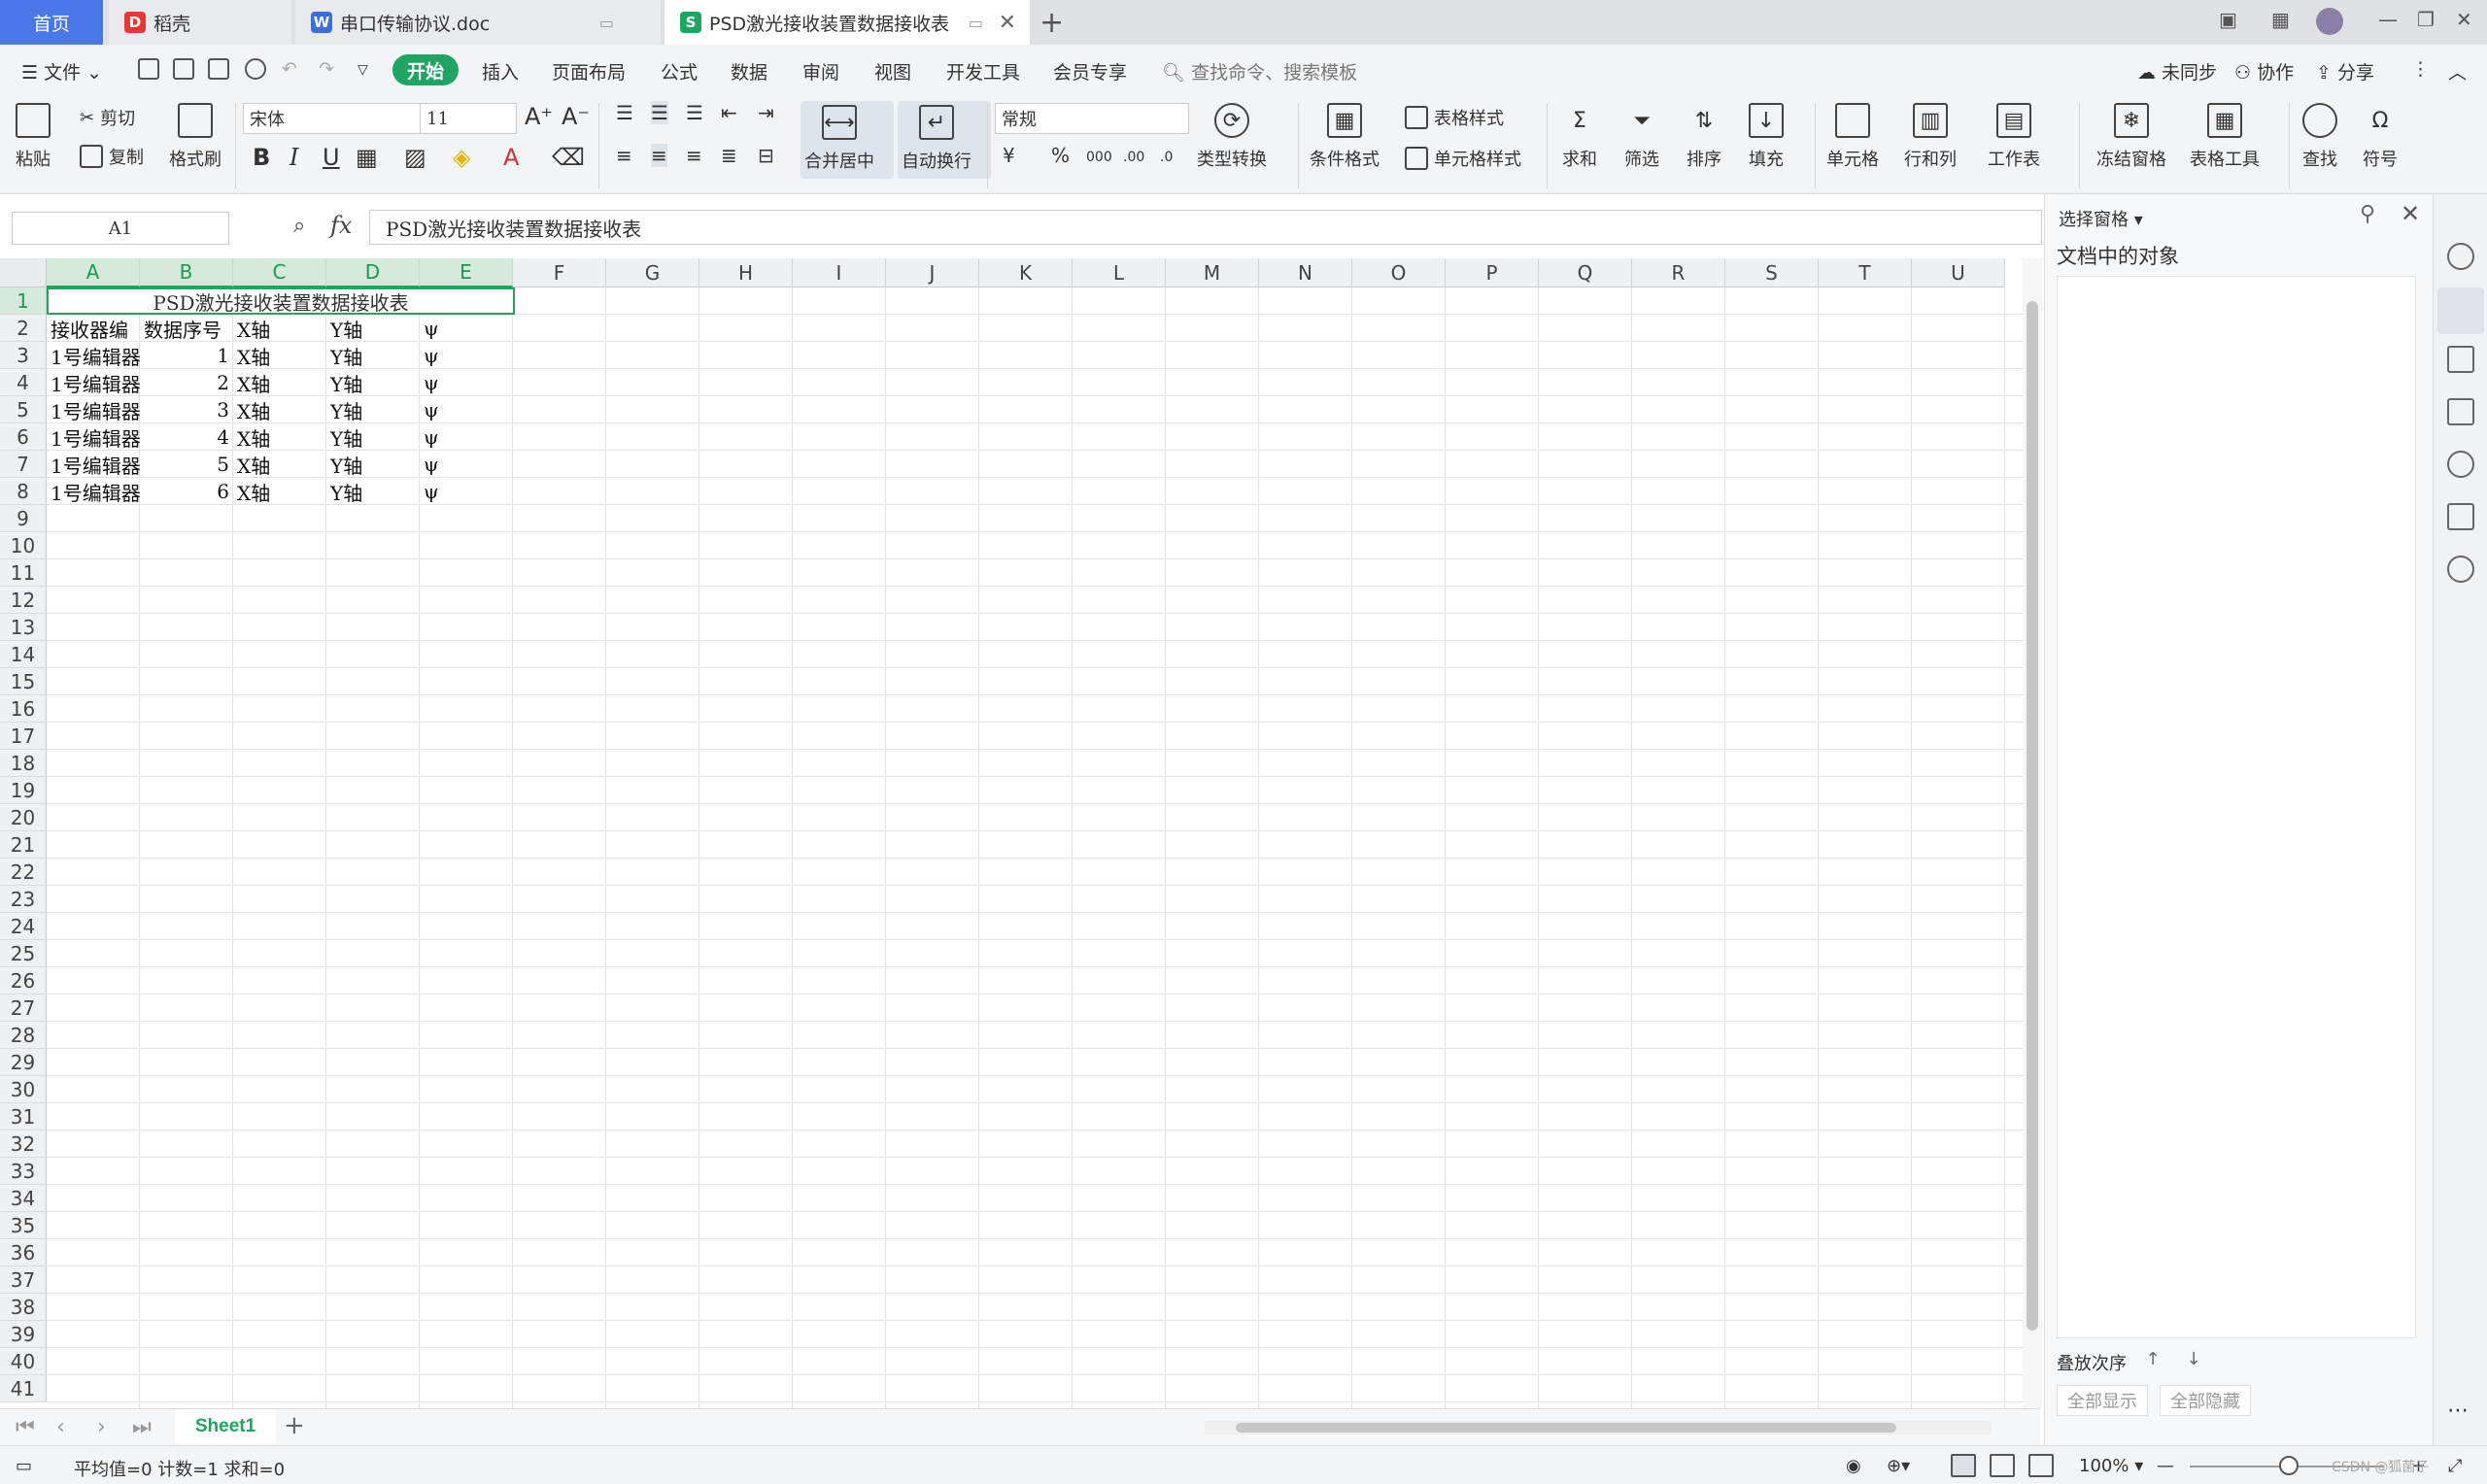 The height and width of the screenshot is (1484, 2487). I want to click on row-header-5: 5, so click(23, 409).